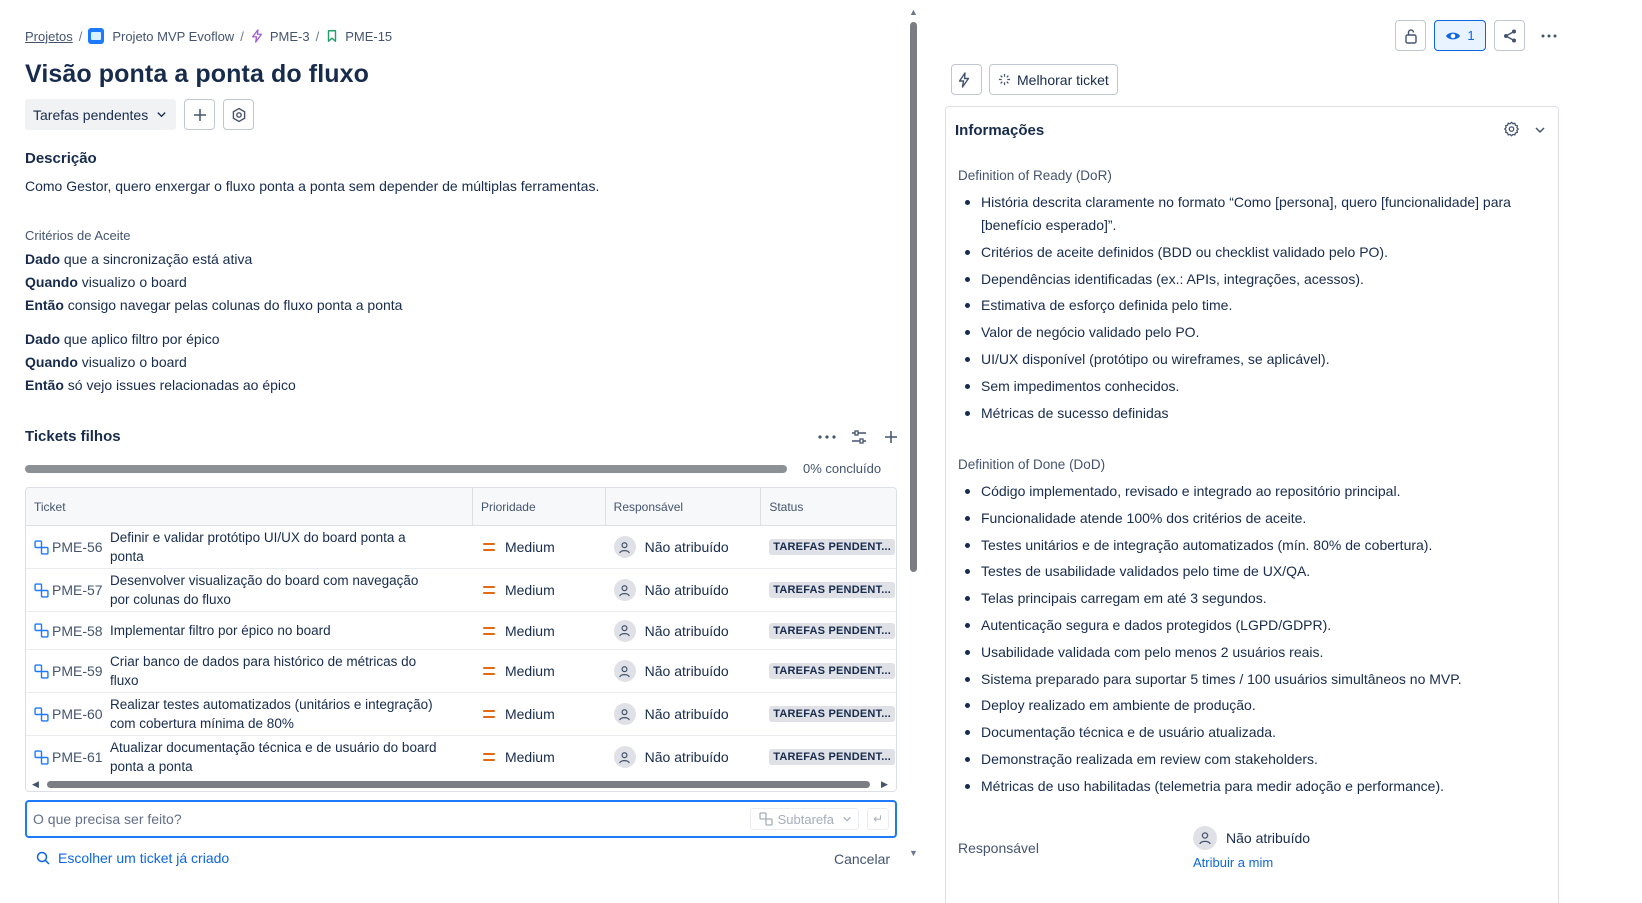 The height and width of the screenshot is (903, 1642). What do you see at coordinates (72, 757) in the screenshot?
I see `ticket-key-link: PME-61` at bounding box center [72, 757].